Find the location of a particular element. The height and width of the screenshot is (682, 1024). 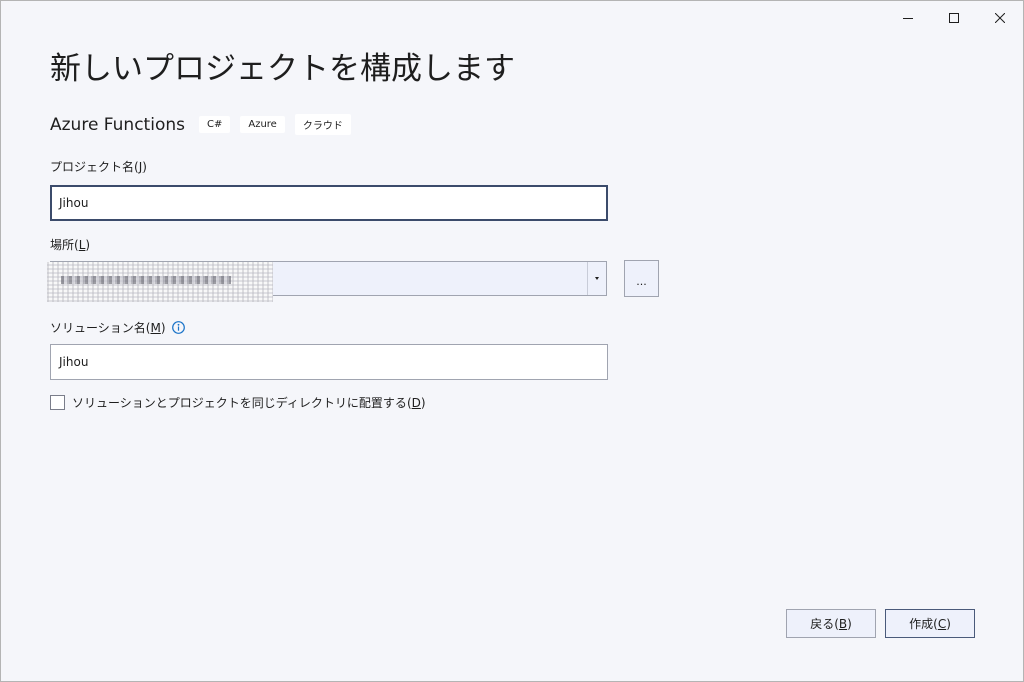

solution-name-value: Jihou is located at coordinates (74, 362).